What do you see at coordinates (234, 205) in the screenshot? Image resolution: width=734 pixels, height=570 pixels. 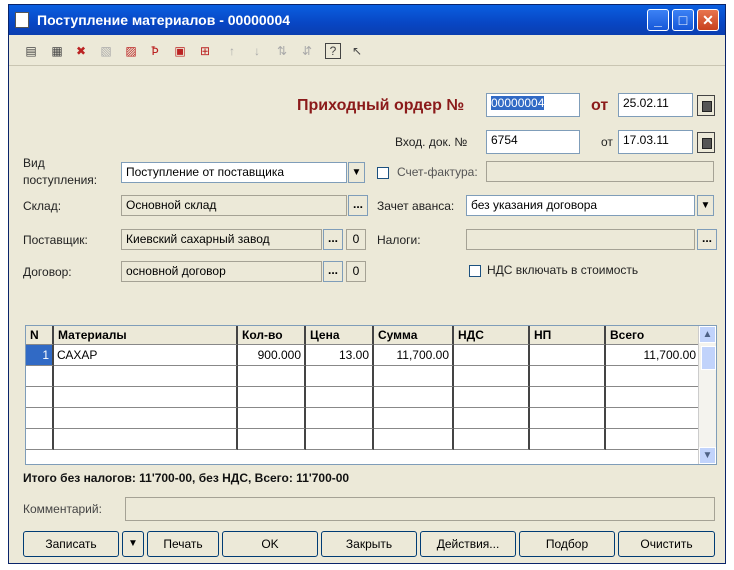 I see `warehouse-field: Основной склад` at bounding box center [234, 205].